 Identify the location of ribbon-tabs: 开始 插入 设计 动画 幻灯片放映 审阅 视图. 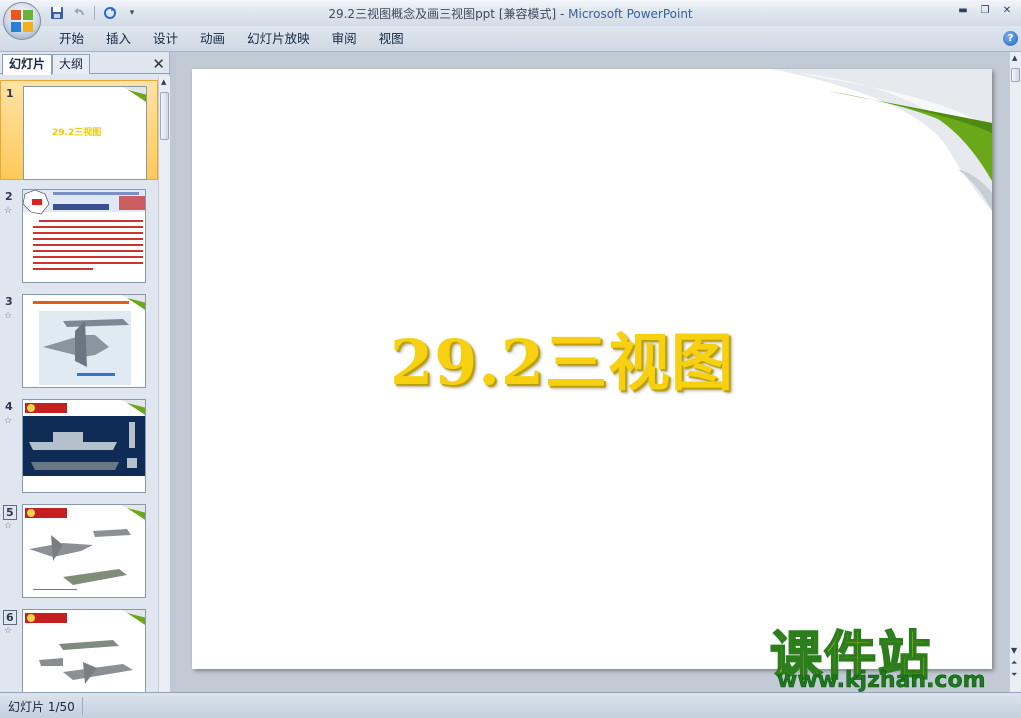
(231, 39).